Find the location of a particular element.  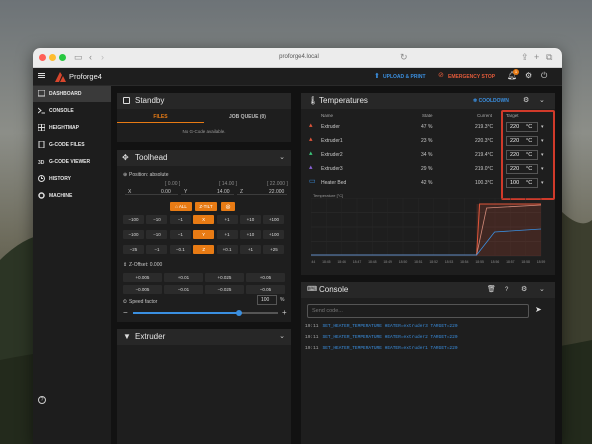

motor-off-icon: ⨂ is located at coordinates (228, 206).